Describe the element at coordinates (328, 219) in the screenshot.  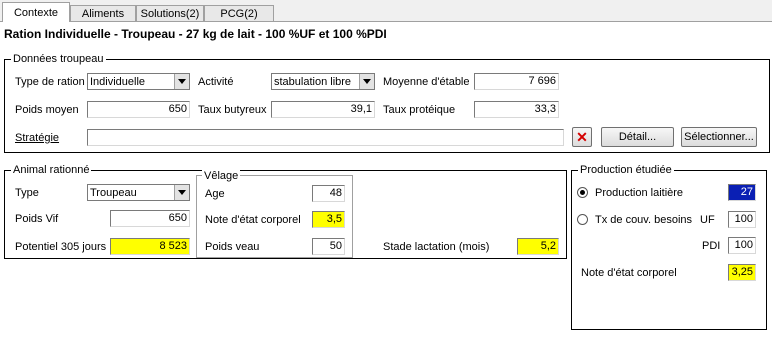
I see `velage-note-field: 3,5` at that location.